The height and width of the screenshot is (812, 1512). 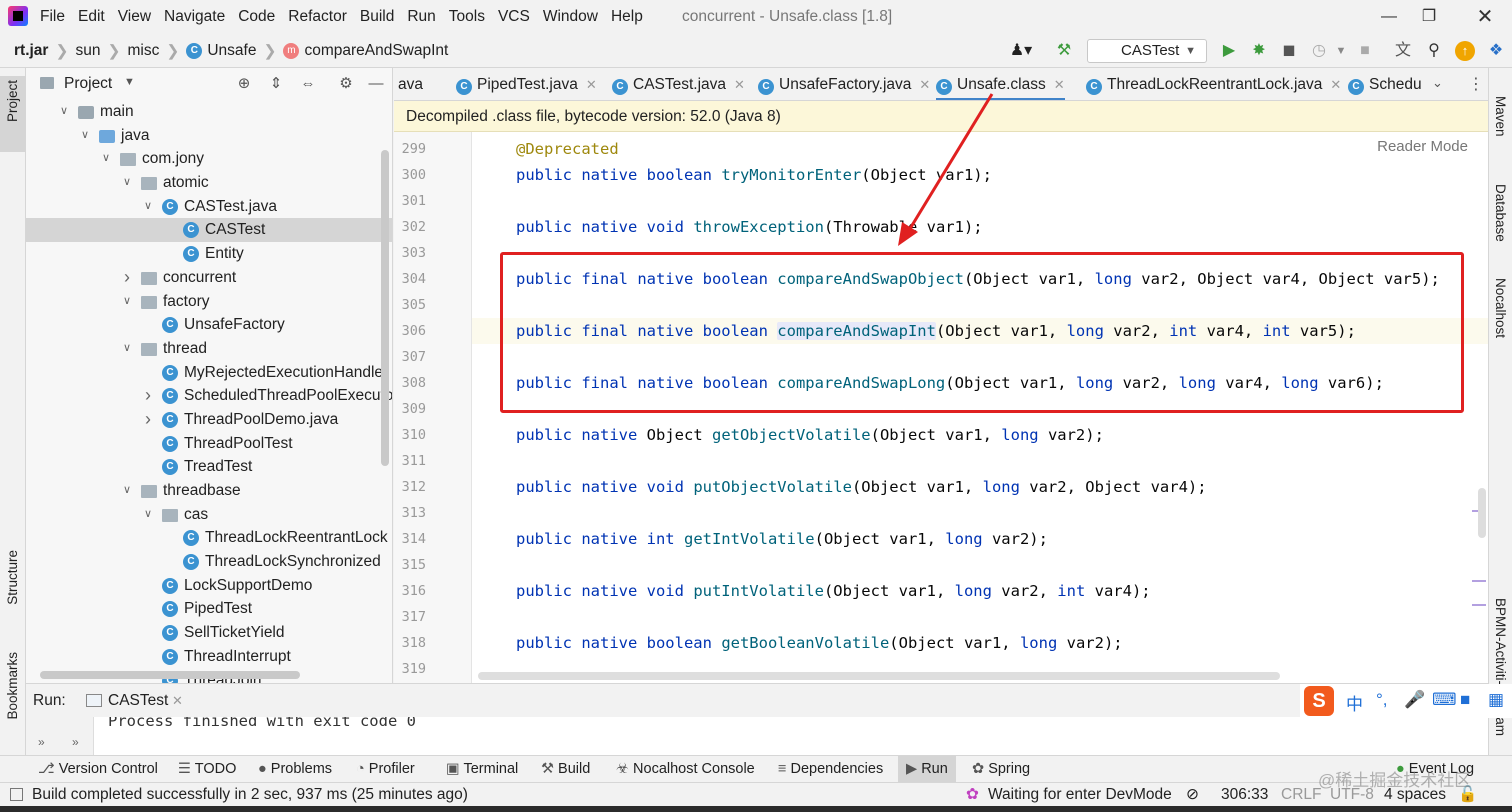 What do you see at coordinates (1500, 116) in the screenshot?
I see `strip-maven: Maven` at bounding box center [1500, 116].